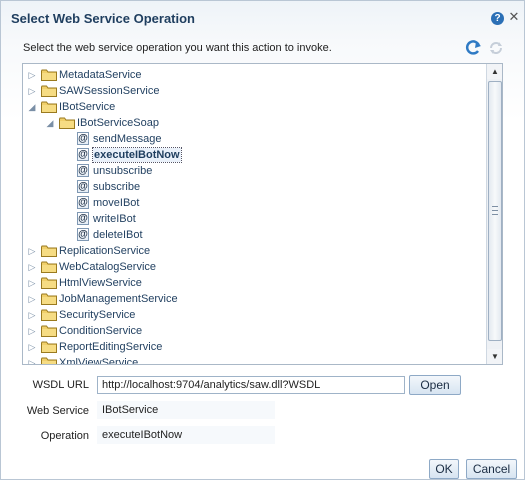  Describe the element at coordinates (87, 107) in the screenshot. I see `tree-node-label: IBotService` at that location.